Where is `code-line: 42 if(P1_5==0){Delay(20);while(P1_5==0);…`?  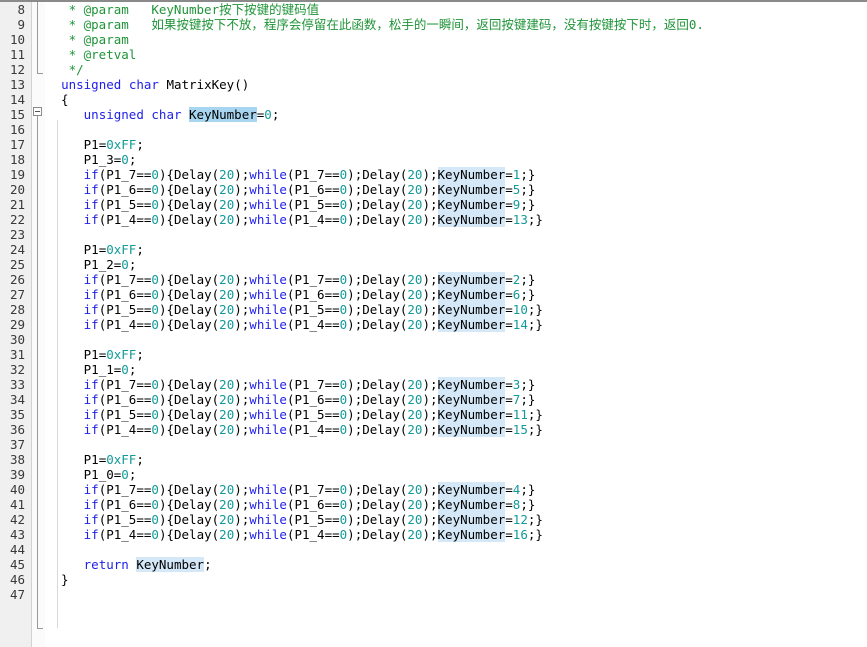
code-line: 42 if(P1_5==0){Delay(20);while(P1_5==0);… is located at coordinates (433, 519).